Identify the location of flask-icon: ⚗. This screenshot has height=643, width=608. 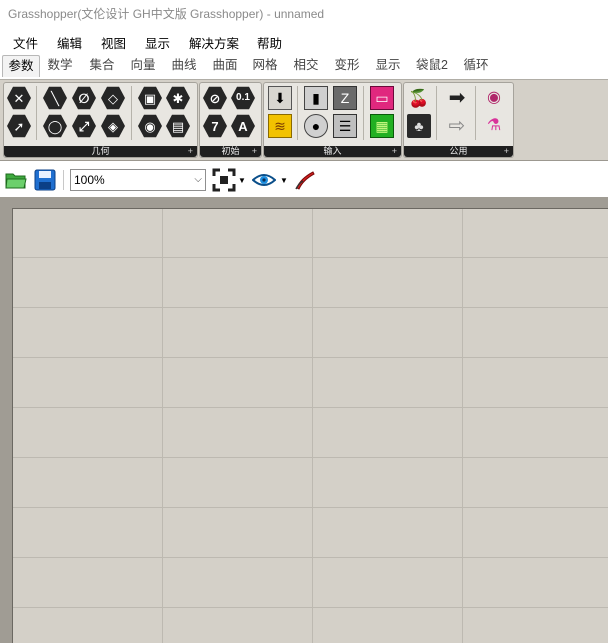
(494, 126).